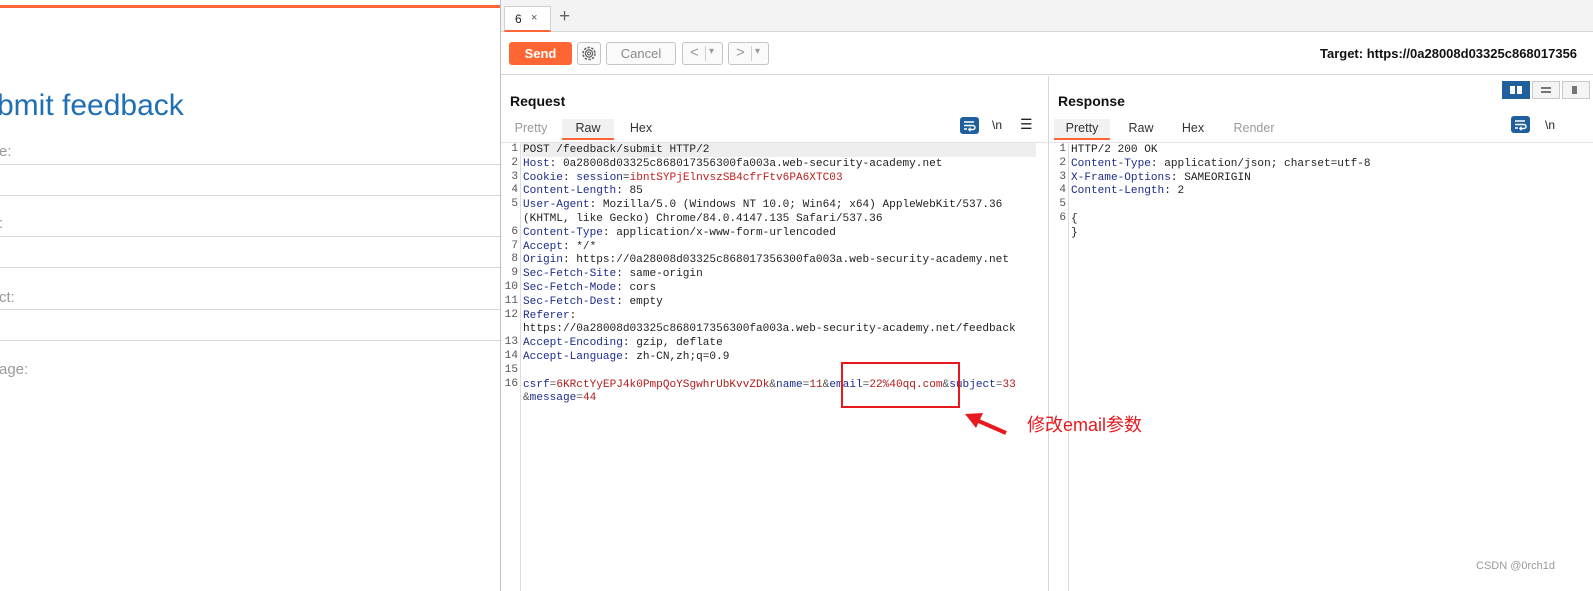 This screenshot has width=1593, height=591. I want to click on header-value: : empty, so click(639, 301).